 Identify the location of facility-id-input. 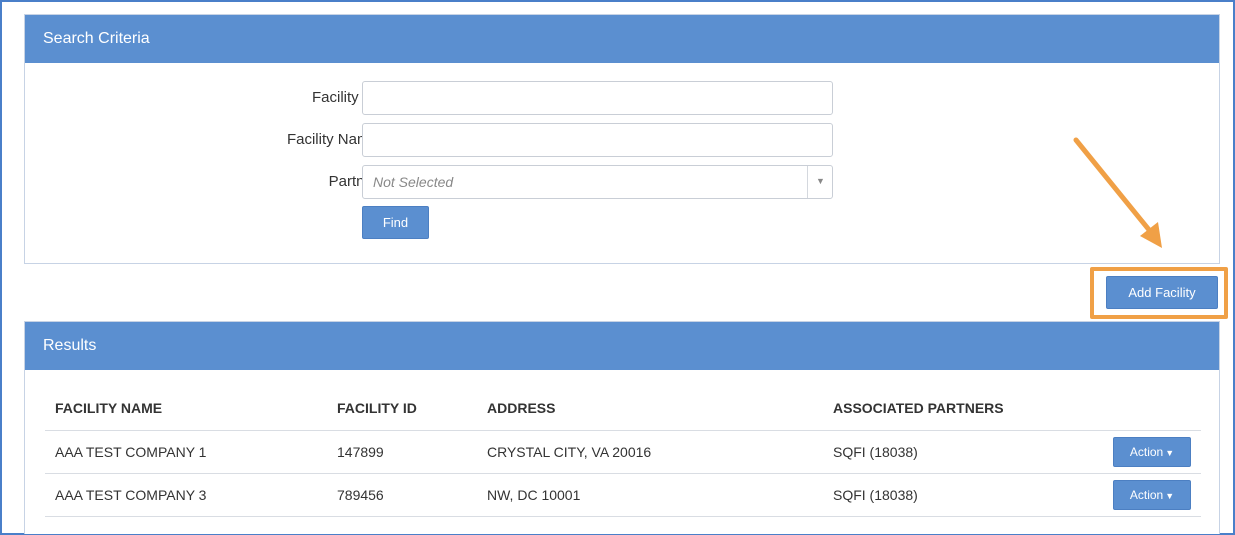
(597, 98).